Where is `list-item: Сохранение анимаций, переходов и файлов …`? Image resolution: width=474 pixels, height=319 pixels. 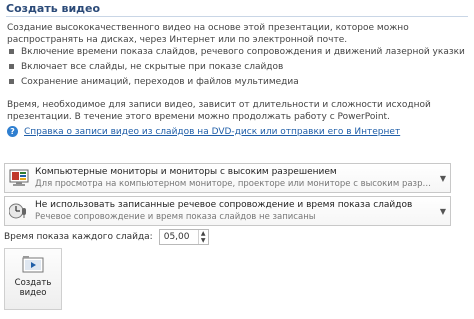
list-item: Сохранение анимаций, переходов и файлов … is located at coordinates (239, 81).